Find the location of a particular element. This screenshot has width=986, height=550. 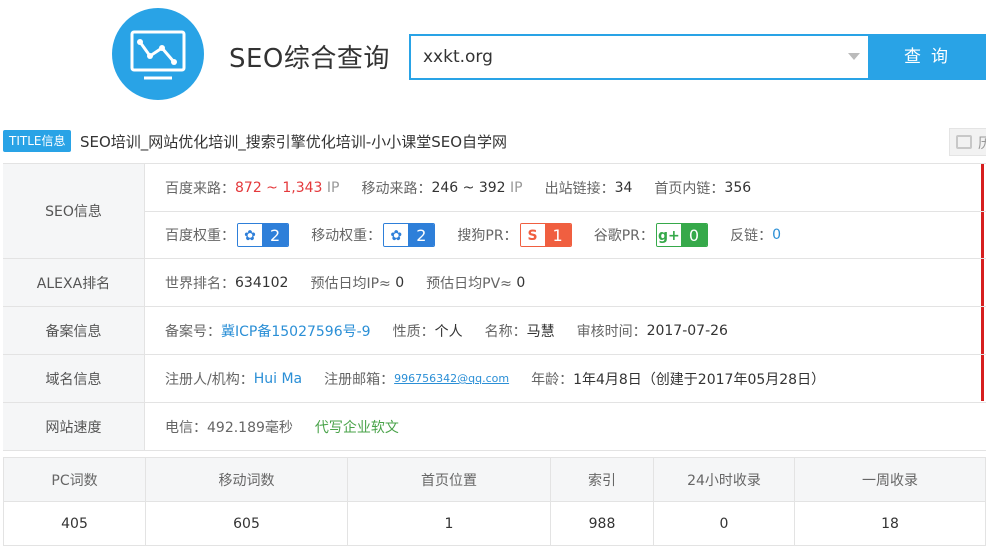

site-title: SEO培训_网站优化培训_搜索引擎优化培训-小小课堂SEO自学网 is located at coordinates (294, 142).